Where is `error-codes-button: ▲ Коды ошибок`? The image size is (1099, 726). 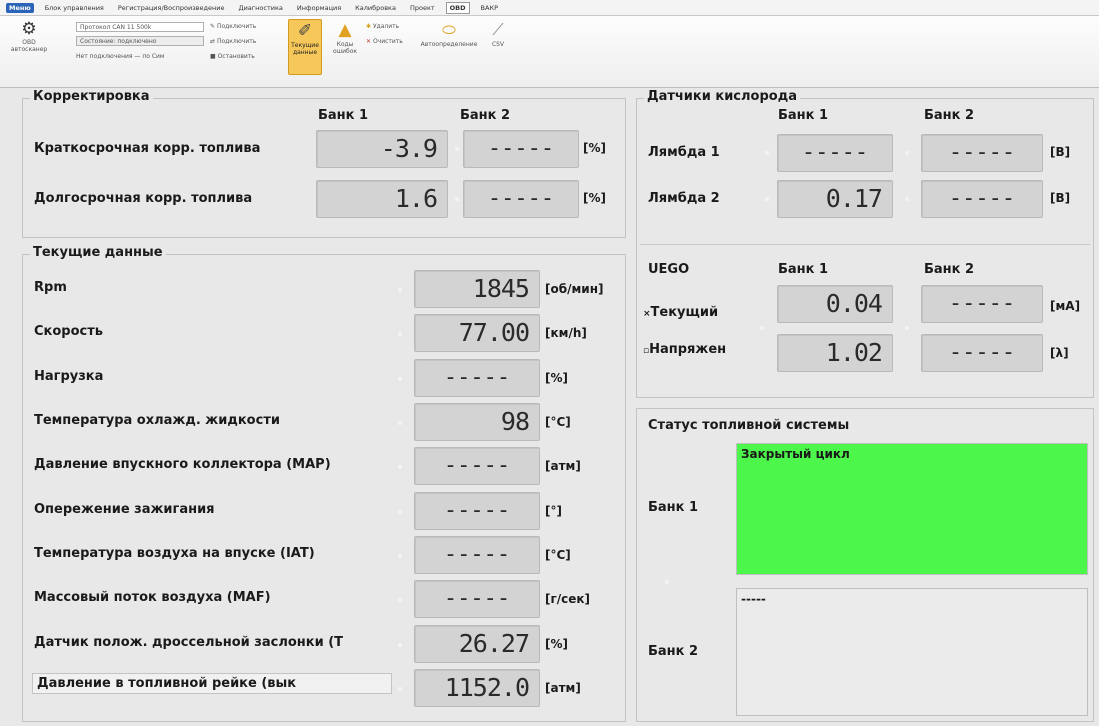 error-codes-button: ▲ Коды ошибок is located at coordinates (345, 37).